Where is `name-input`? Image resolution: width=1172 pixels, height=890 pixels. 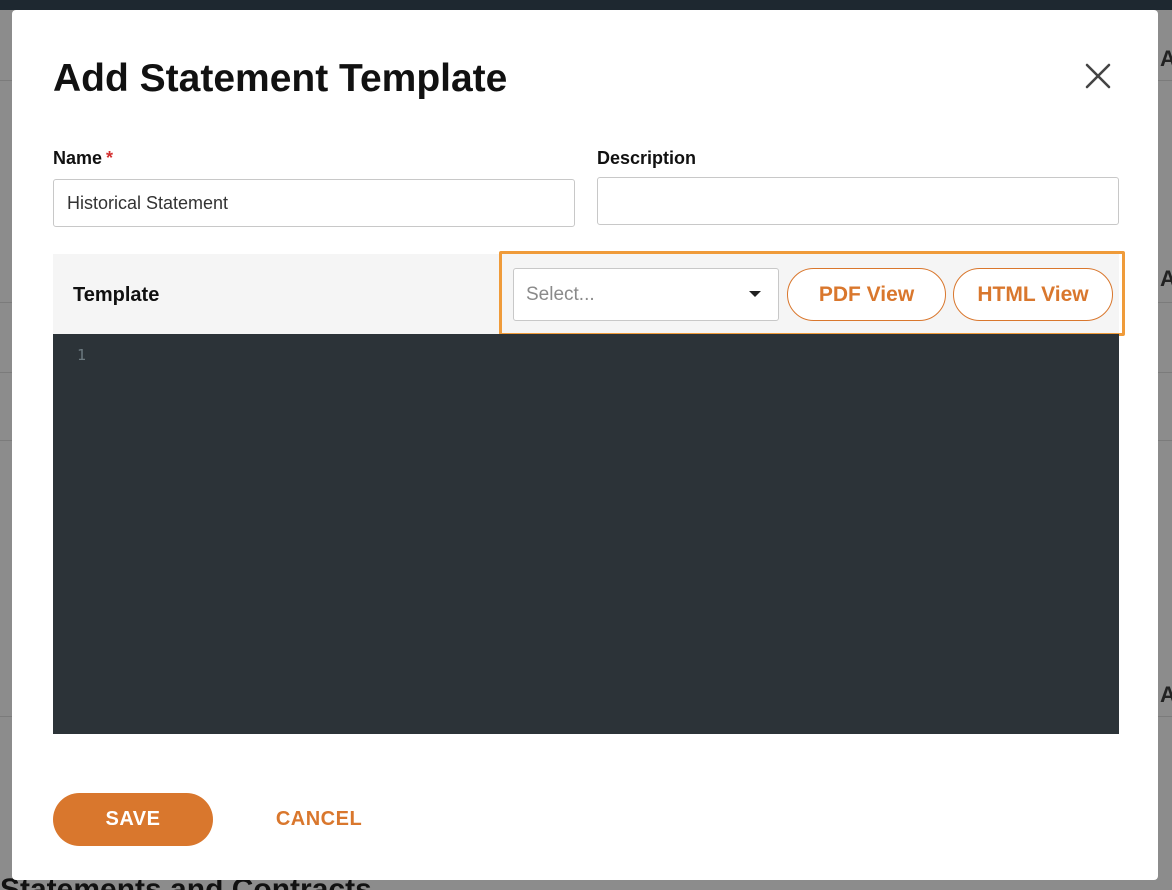
name-input is located at coordinates (314, 203).